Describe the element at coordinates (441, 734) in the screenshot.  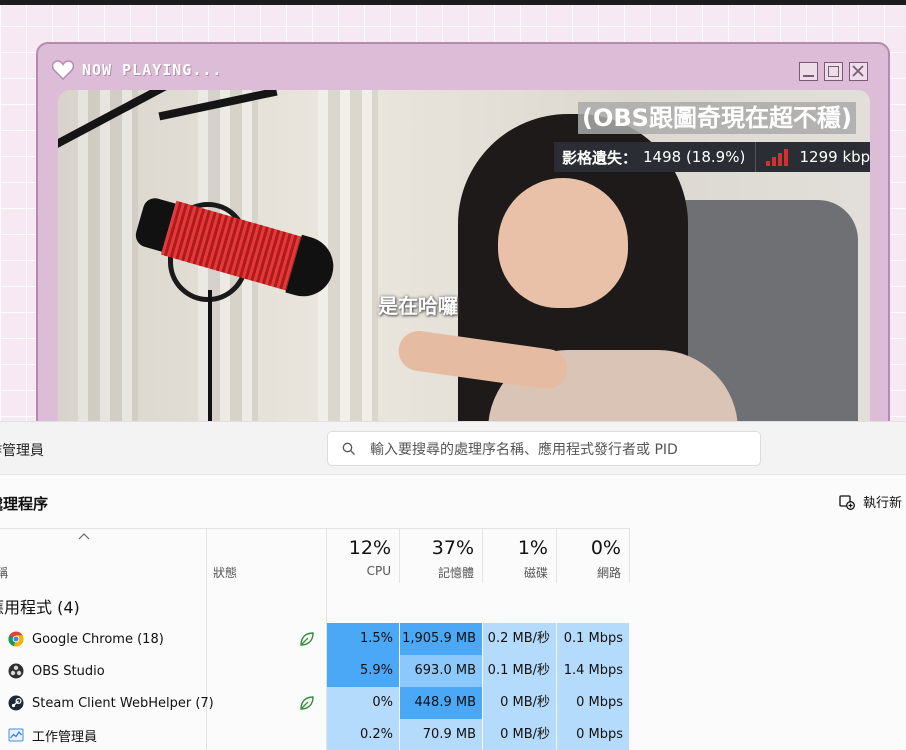
I see `memory-cell: 70.9 MB` at that location.